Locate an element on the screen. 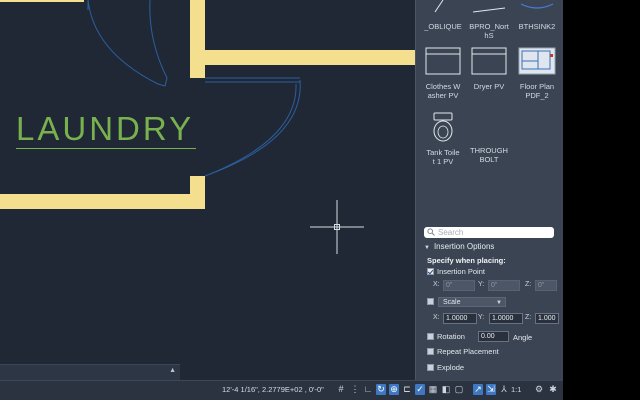 The height and width of the screenshot is (400, 640). room-label: LAUNDRY is located at coordinates (106, 129).